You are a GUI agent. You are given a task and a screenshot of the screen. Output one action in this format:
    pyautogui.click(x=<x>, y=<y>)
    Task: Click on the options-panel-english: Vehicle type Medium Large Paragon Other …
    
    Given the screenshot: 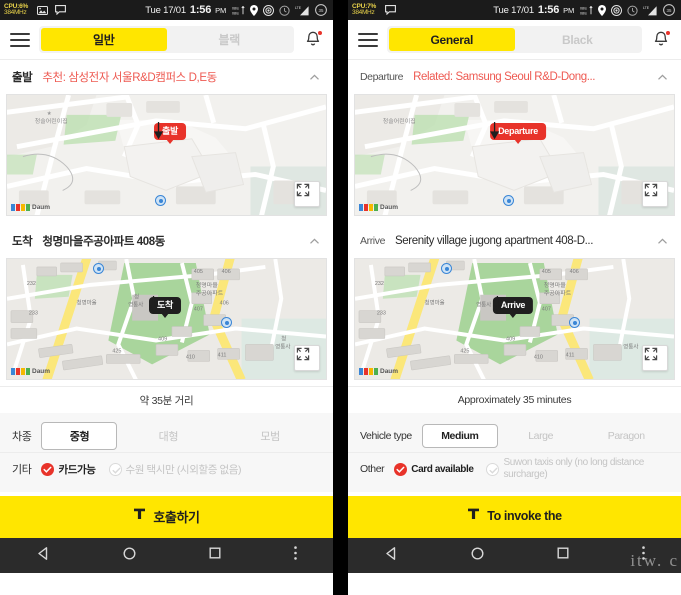 What is the action you would take?
    pyautogui.click(x=514, y=452)
    